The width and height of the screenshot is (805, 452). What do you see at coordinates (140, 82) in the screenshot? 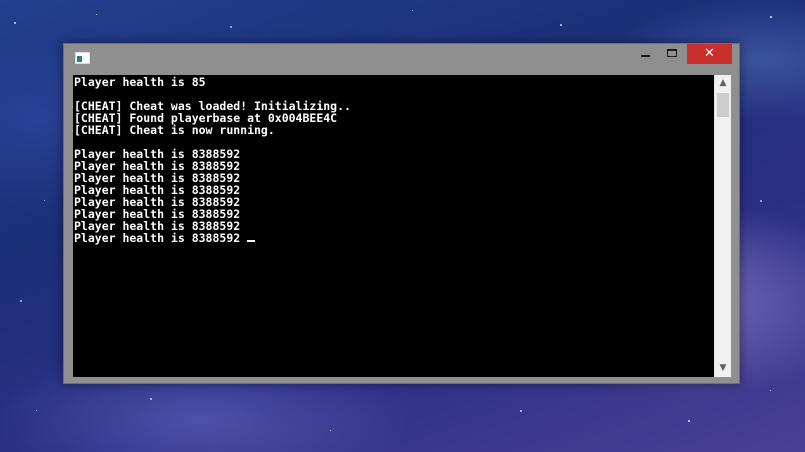
I see `console-line: Player health is 85` at bounding box center [140, 82].